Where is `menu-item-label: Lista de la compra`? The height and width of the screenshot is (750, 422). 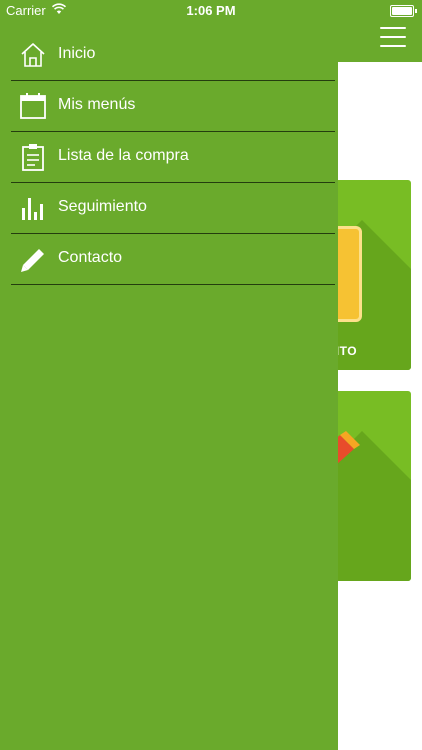
menu-item-label: Lista de la compra is located at coordinates (123, 155).